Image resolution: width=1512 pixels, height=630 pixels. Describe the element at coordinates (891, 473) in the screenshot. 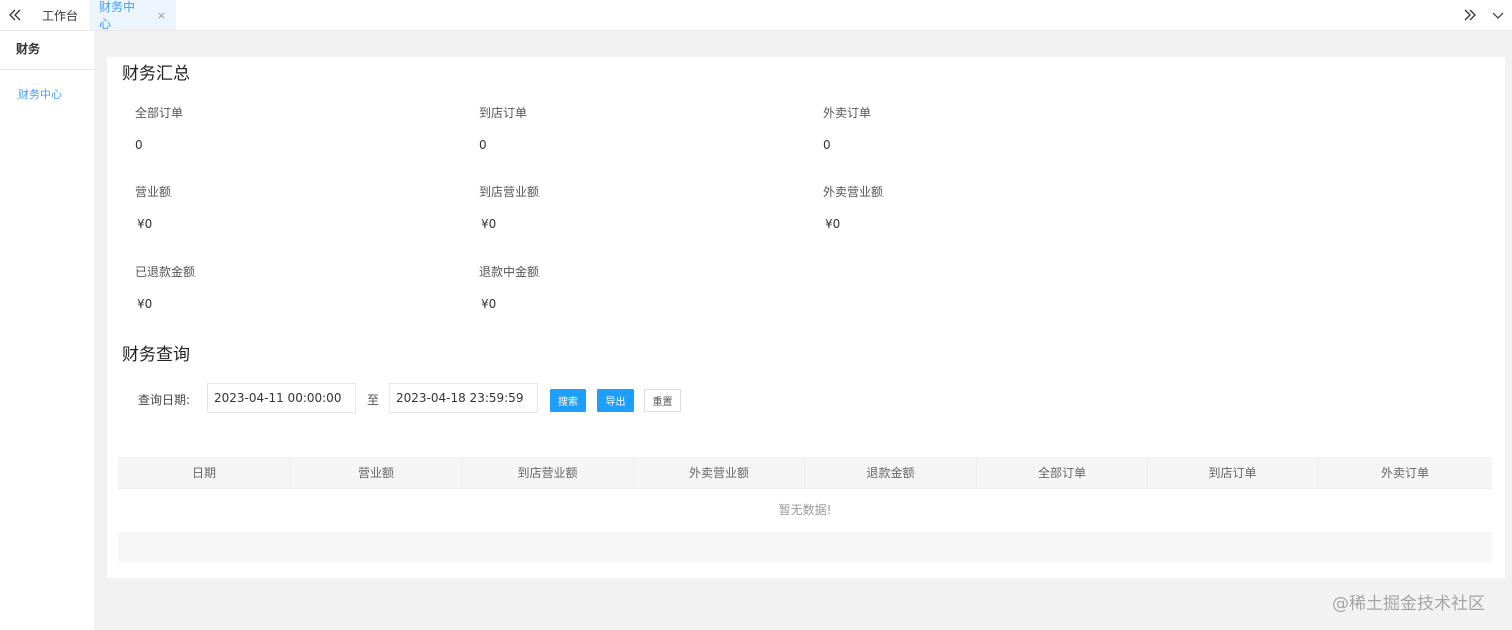

I see `column-header: 退款金额` at that location.